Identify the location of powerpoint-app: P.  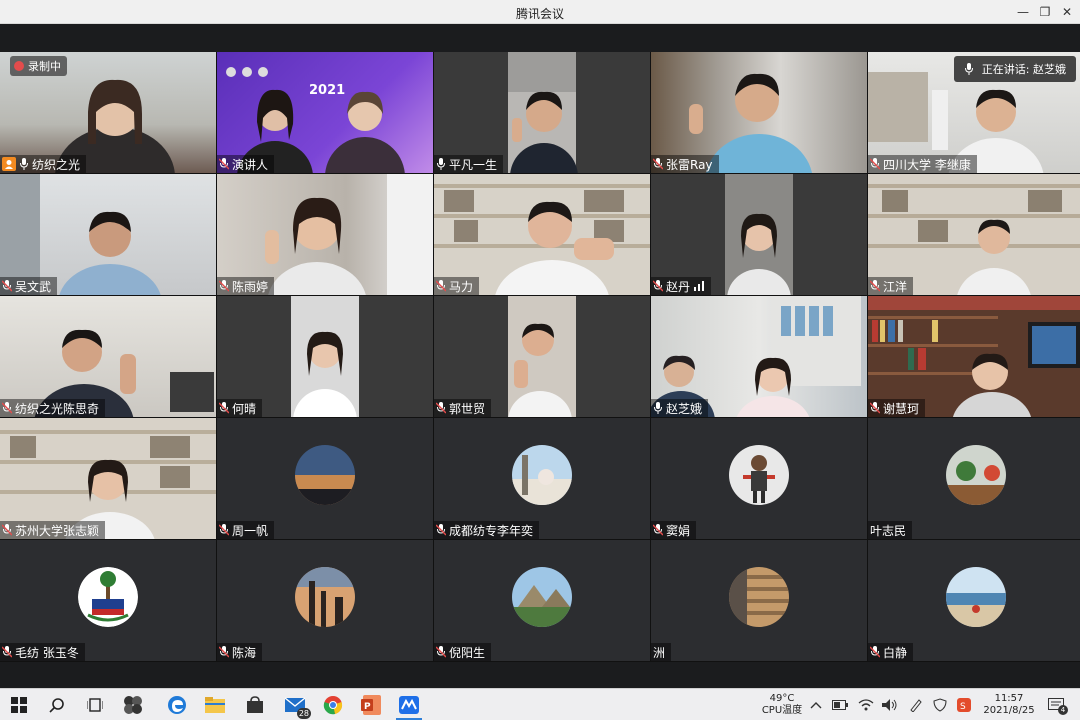
(371, 705).